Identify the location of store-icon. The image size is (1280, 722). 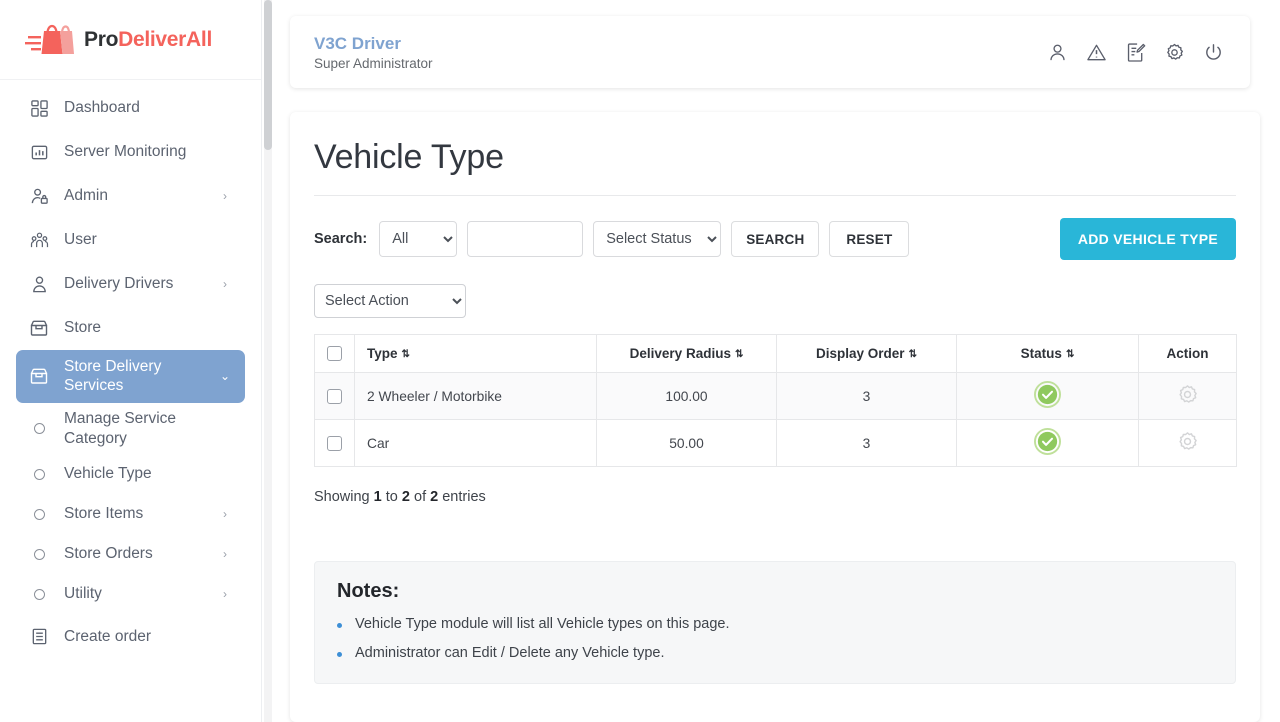
(39, 328).